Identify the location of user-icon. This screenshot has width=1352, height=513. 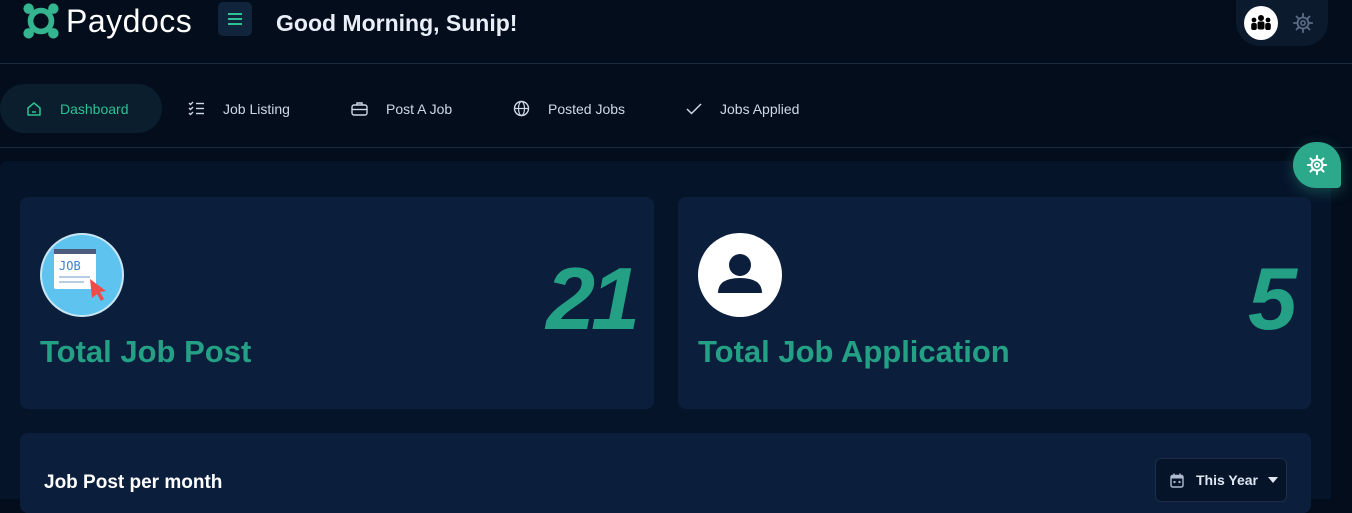
(740, 275).